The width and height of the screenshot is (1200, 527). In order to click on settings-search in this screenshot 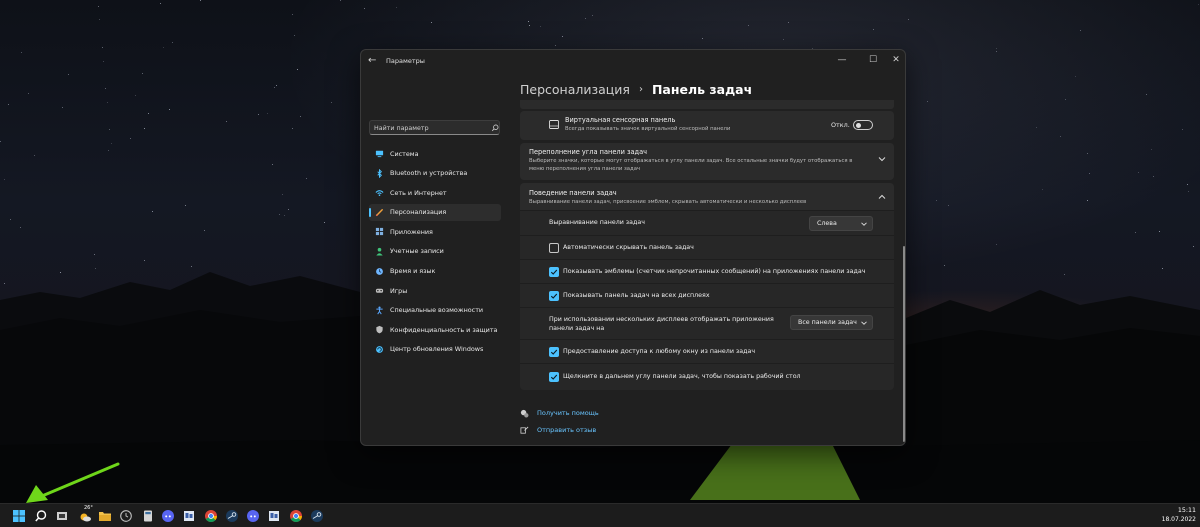, I will do `click(434, 127)`.